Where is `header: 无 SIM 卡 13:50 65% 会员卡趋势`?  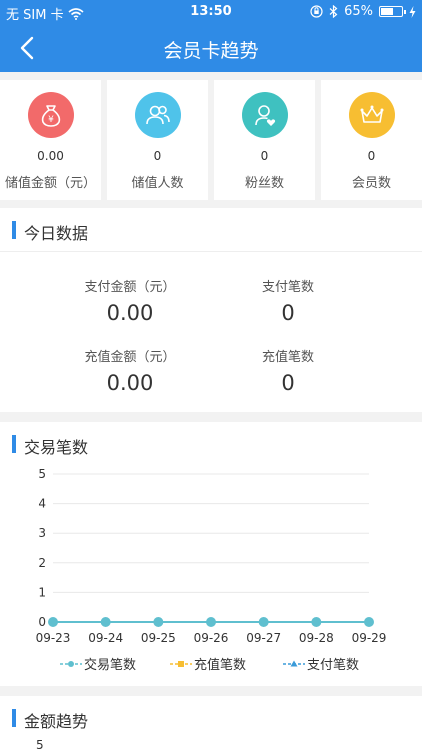 header: 无 SIM 卡 13:50 65% 会员卡趋势 is located at coordinates (211, 36).